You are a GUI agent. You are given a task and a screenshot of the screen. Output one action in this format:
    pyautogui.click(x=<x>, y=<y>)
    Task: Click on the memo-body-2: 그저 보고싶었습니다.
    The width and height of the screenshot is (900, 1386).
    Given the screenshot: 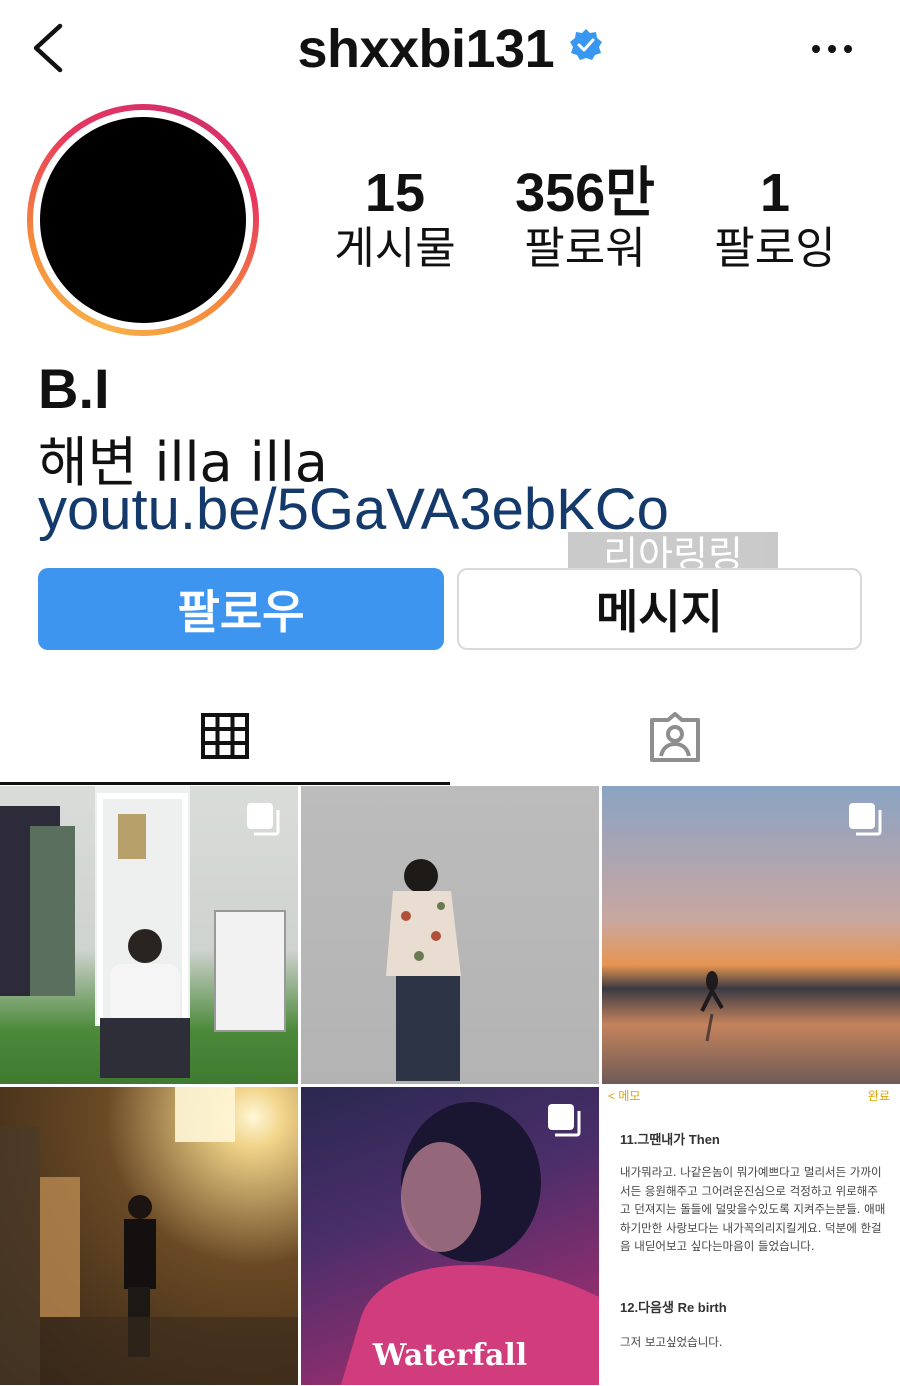 What is the action you would take?
    pyautogui.click(x=671, y=1342)
    